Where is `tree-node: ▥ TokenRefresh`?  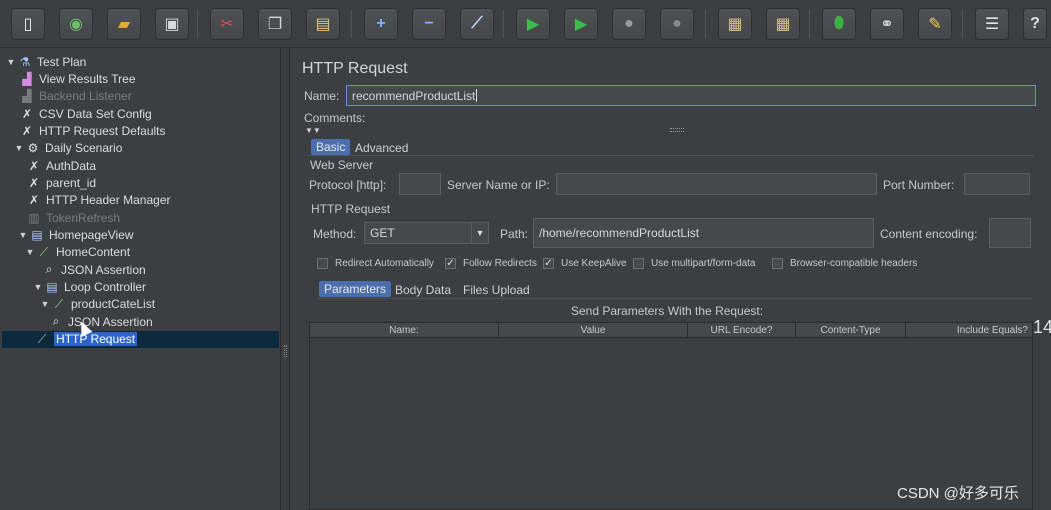
tree-node: ▥ TokenRefresh is located at coordinates (72, 217).